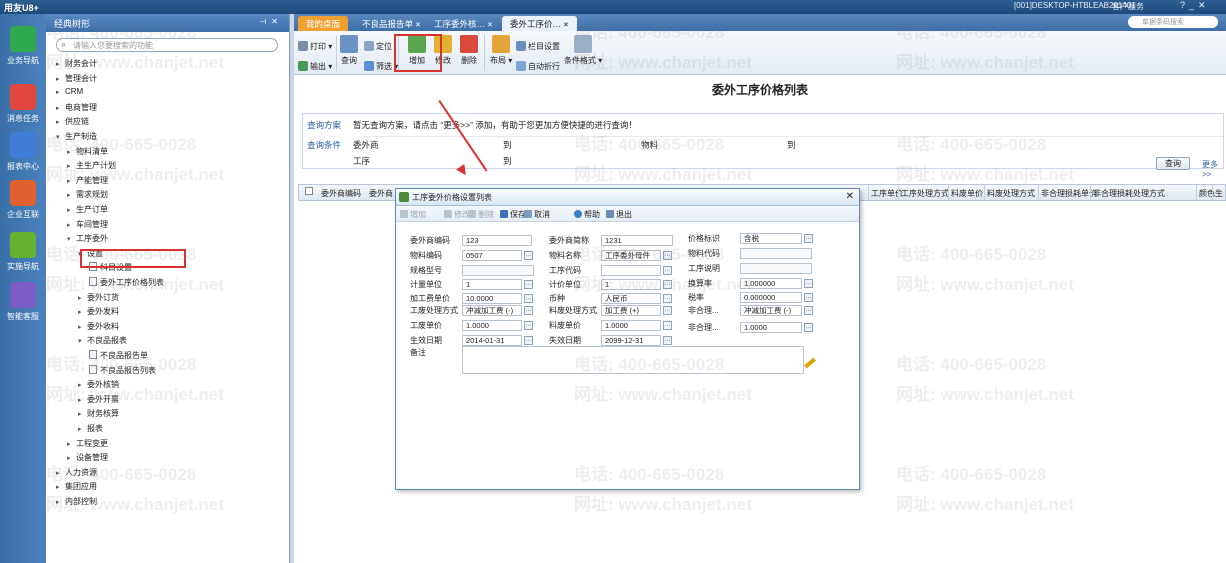 The image size is (1226, 563). What do you see at coordinates (87, 238) in the screenshot?
I see `tree-item: ▾ 工序委外` at bounding box center [87, 238].